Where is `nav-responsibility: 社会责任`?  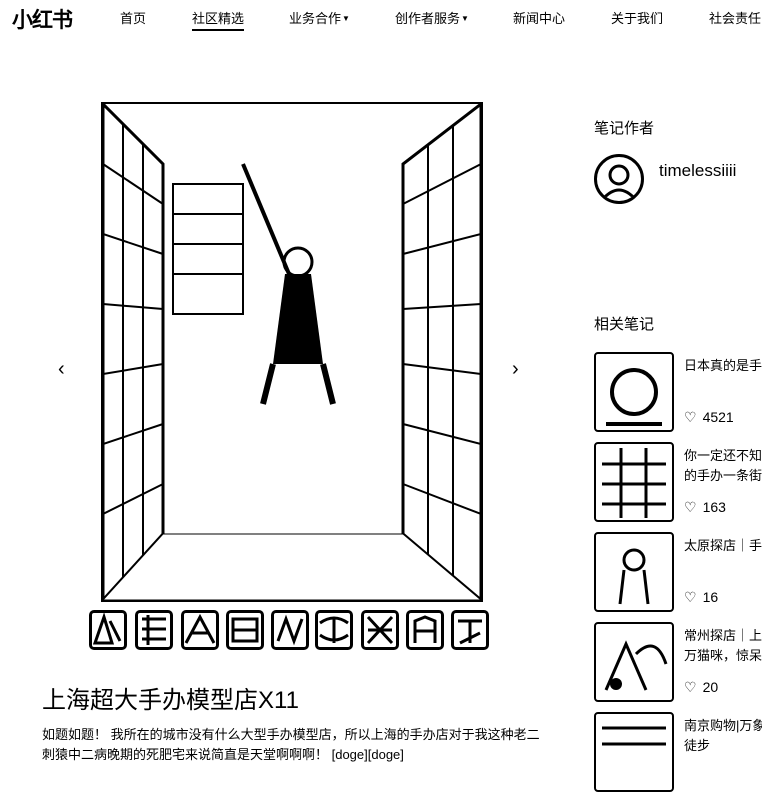 nav-responsibility: 社会责任 is located at coordinates (735, 17).